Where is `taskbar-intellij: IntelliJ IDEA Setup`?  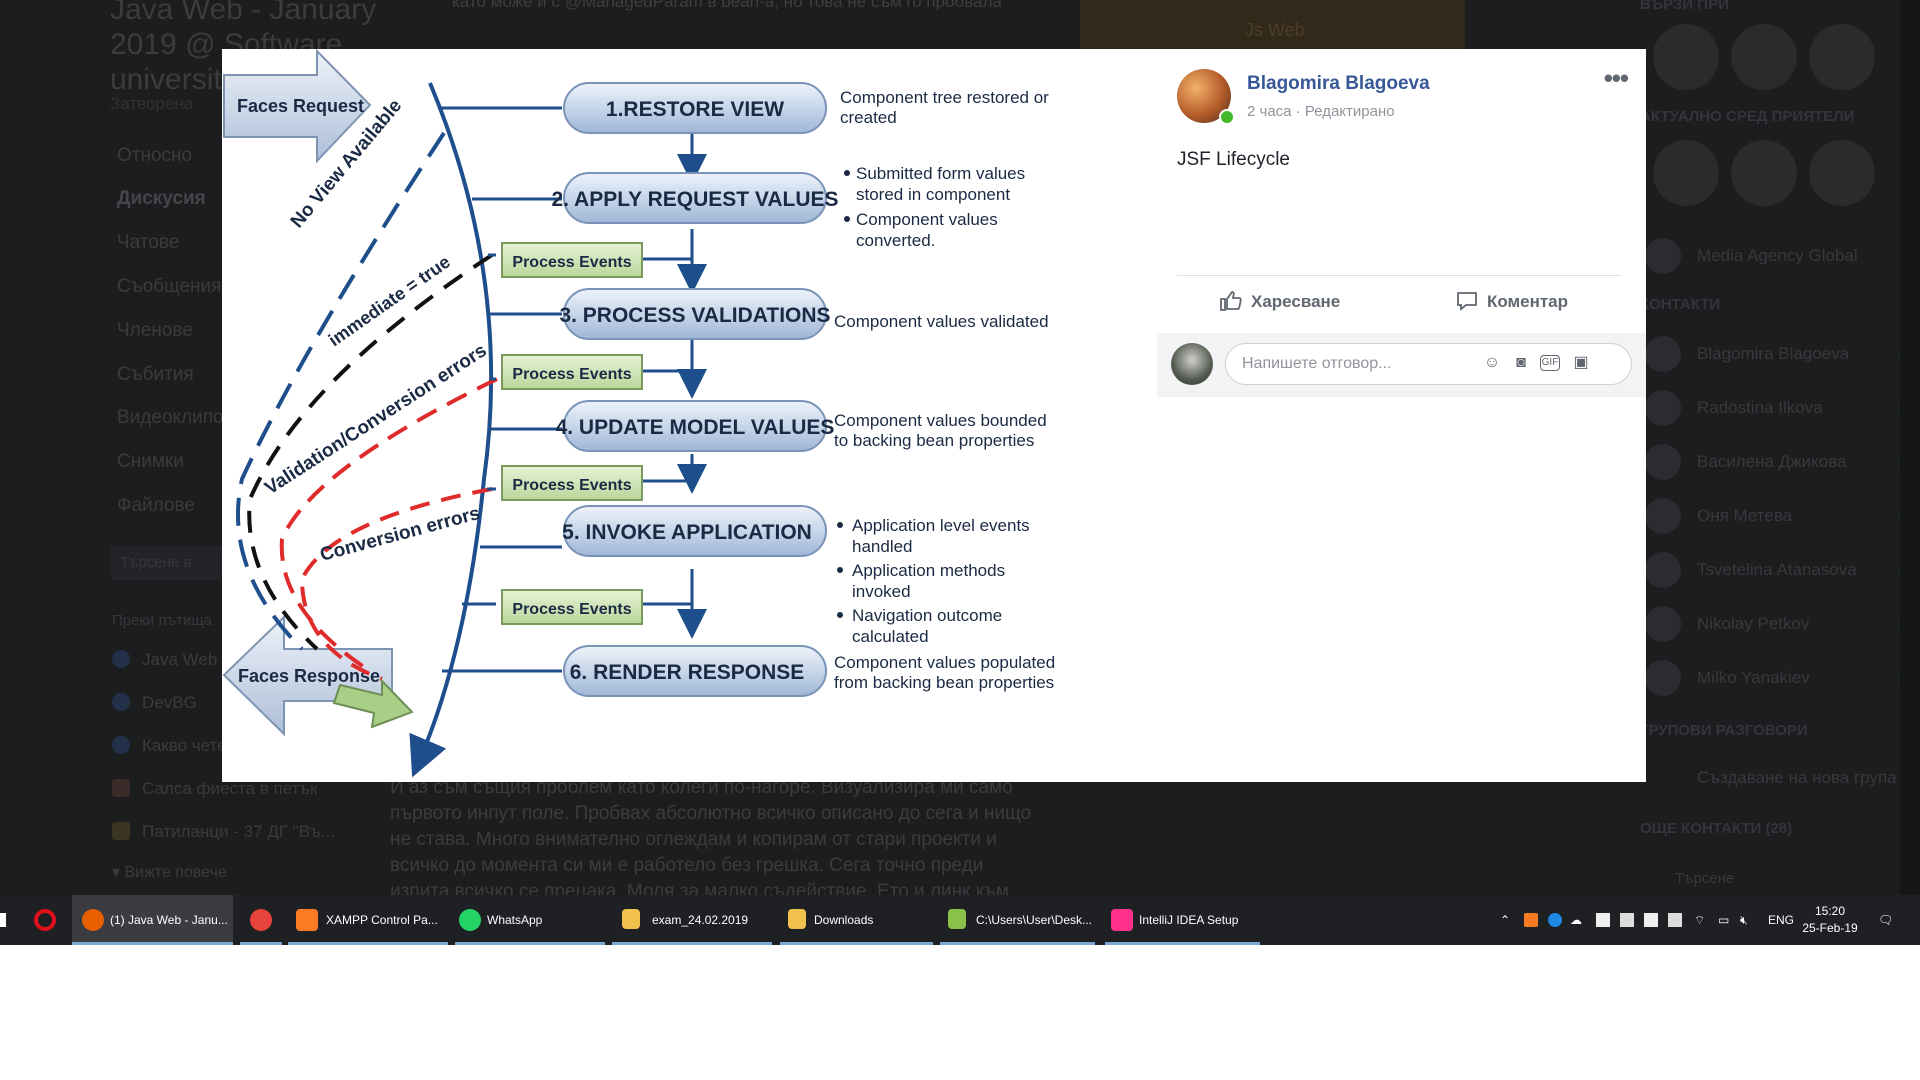
taskbar-intellij: IntelliJ IDEA Setup is located at coordinates (1182, 920).